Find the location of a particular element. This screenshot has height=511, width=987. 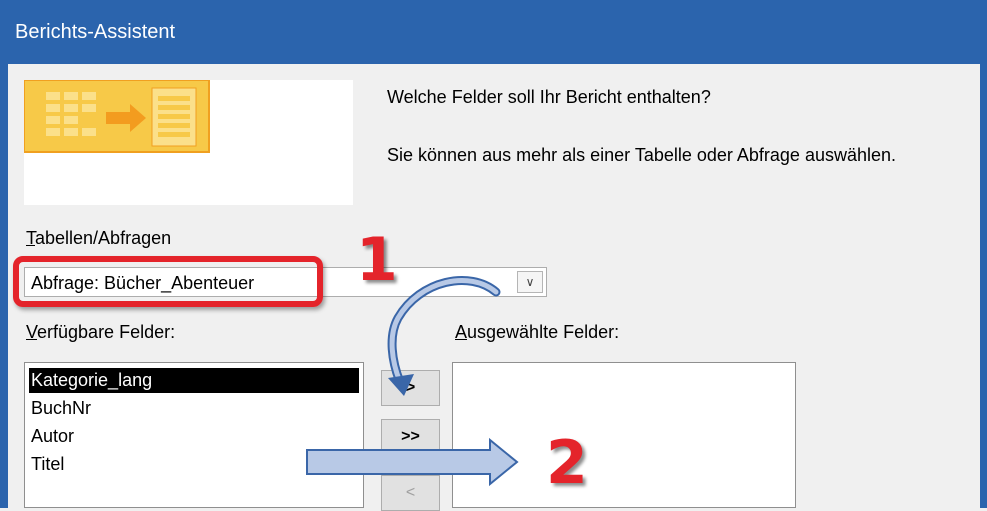

annotation-overlay is located at coordinates (412, 381).